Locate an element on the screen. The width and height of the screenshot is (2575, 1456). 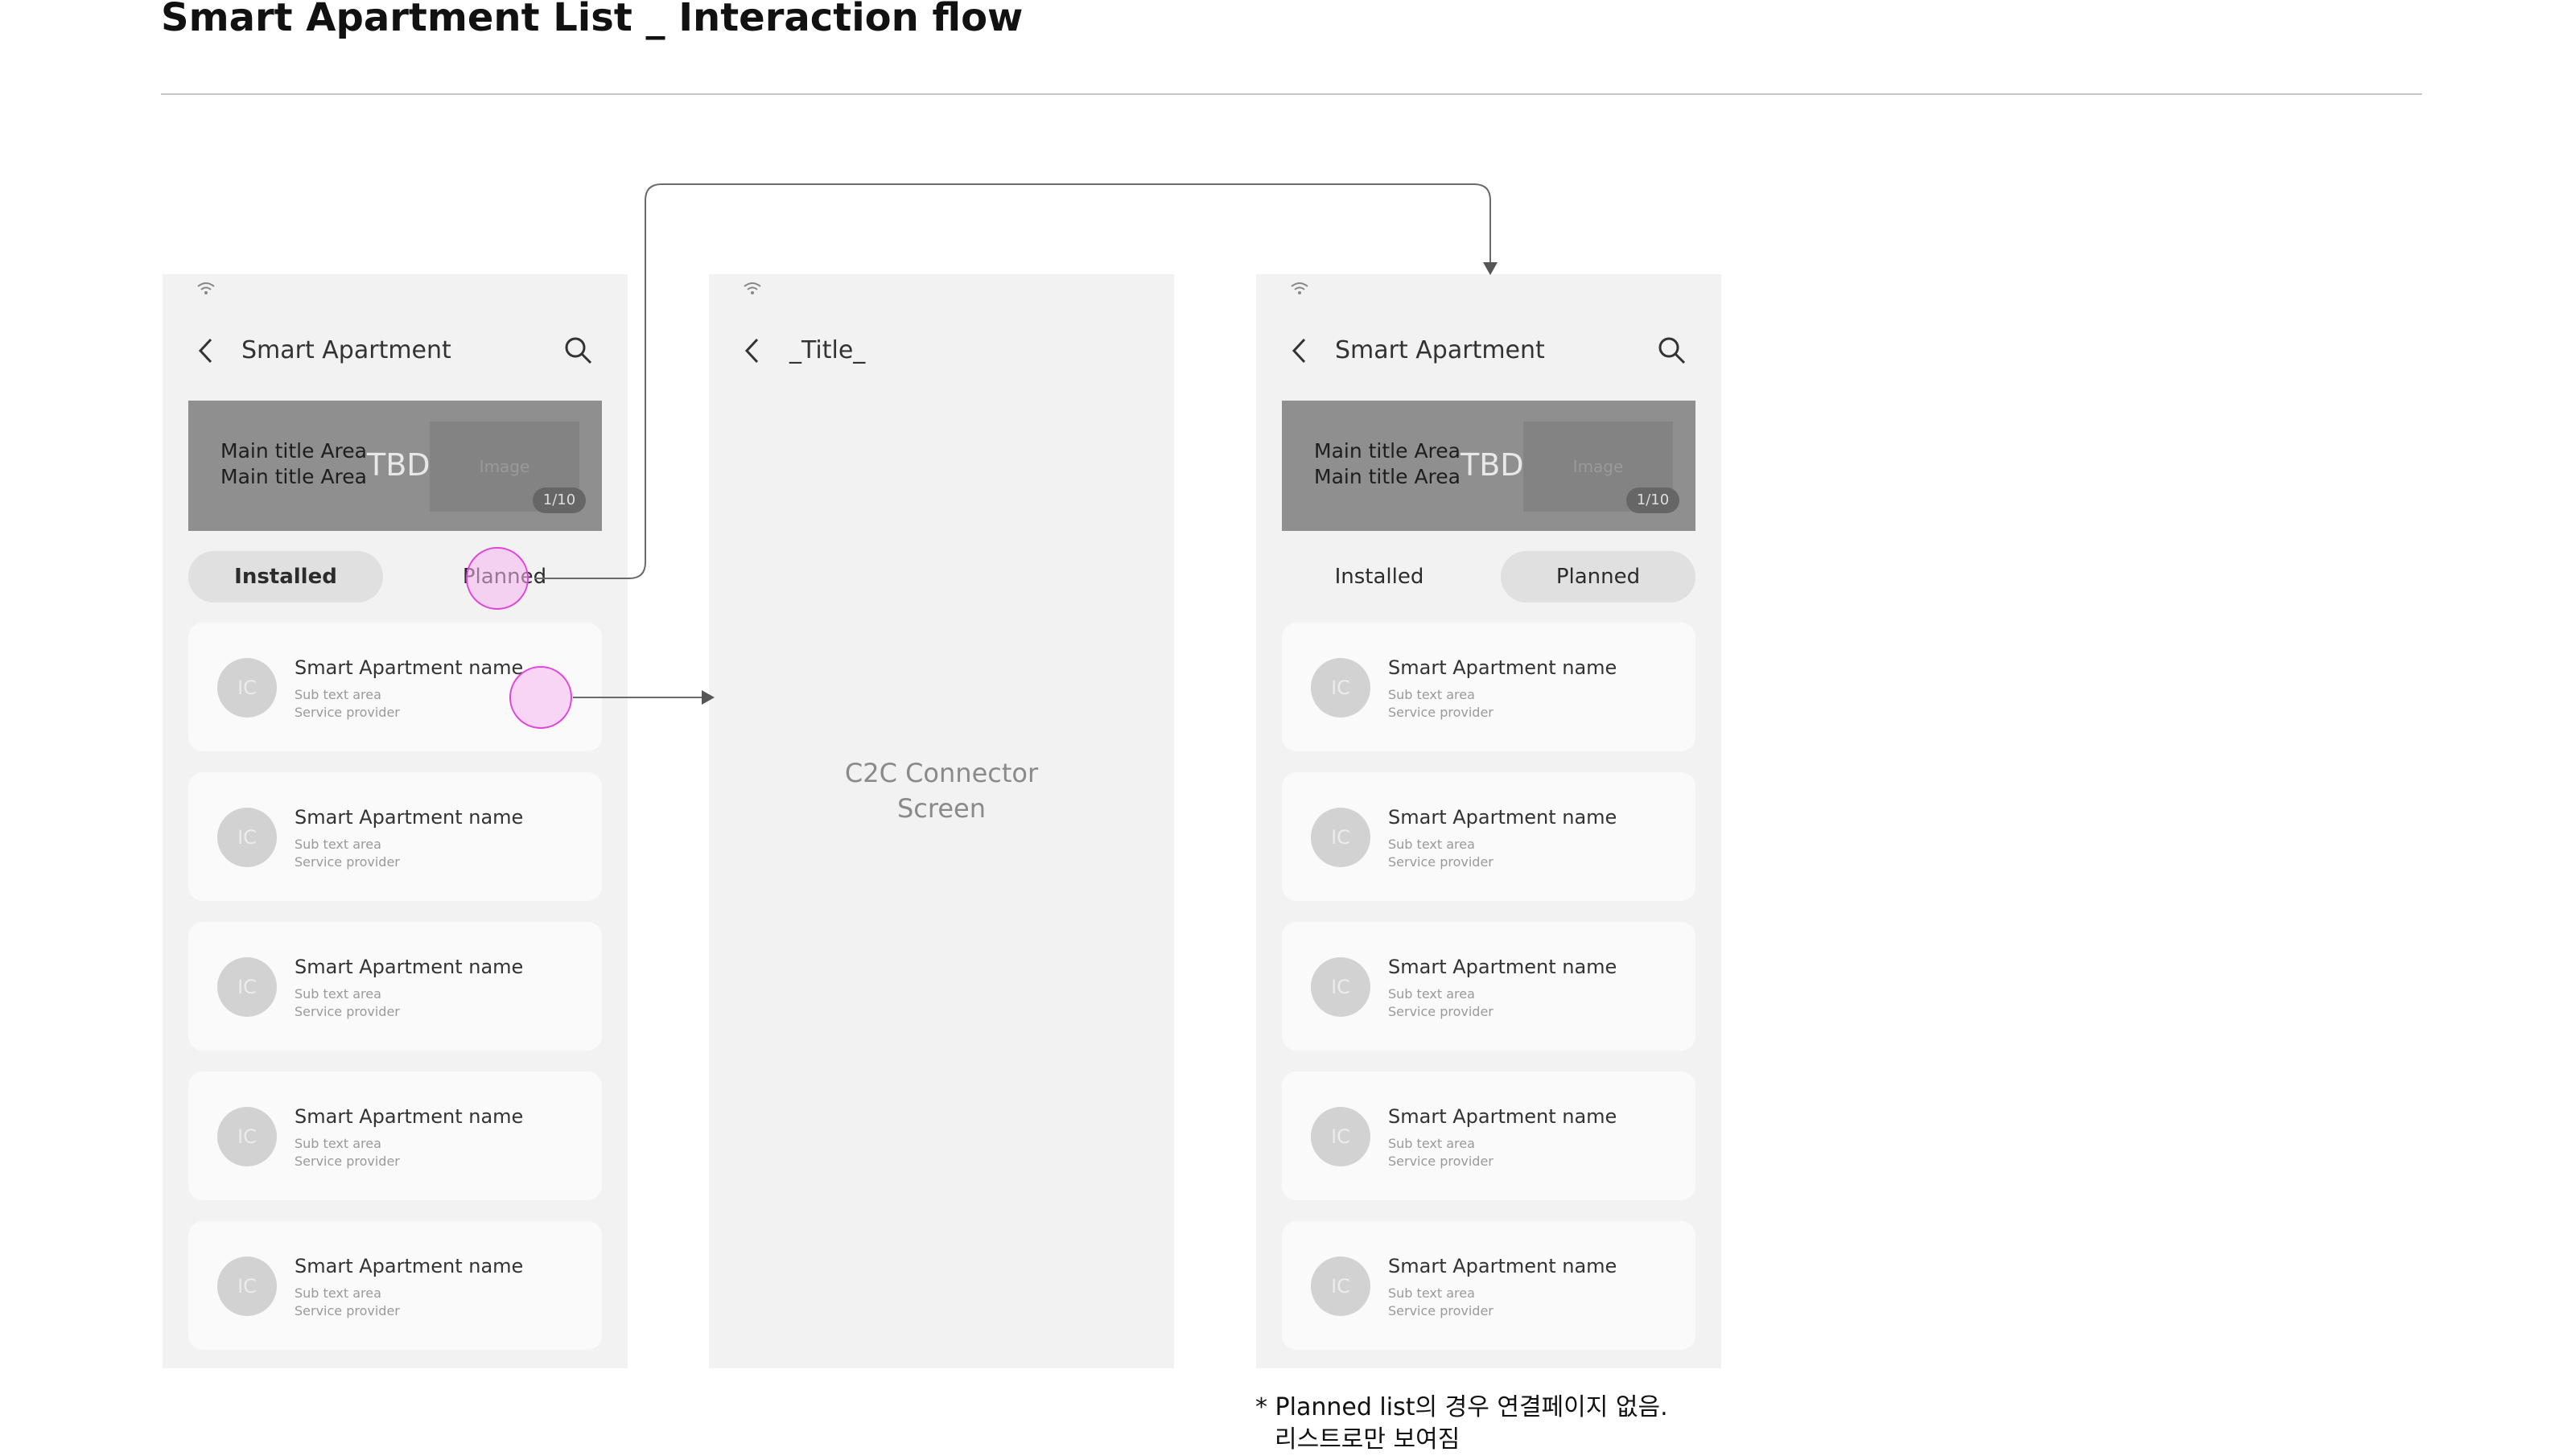
c2c-text-line: C2C Connector is located at coordinates (941, 773).